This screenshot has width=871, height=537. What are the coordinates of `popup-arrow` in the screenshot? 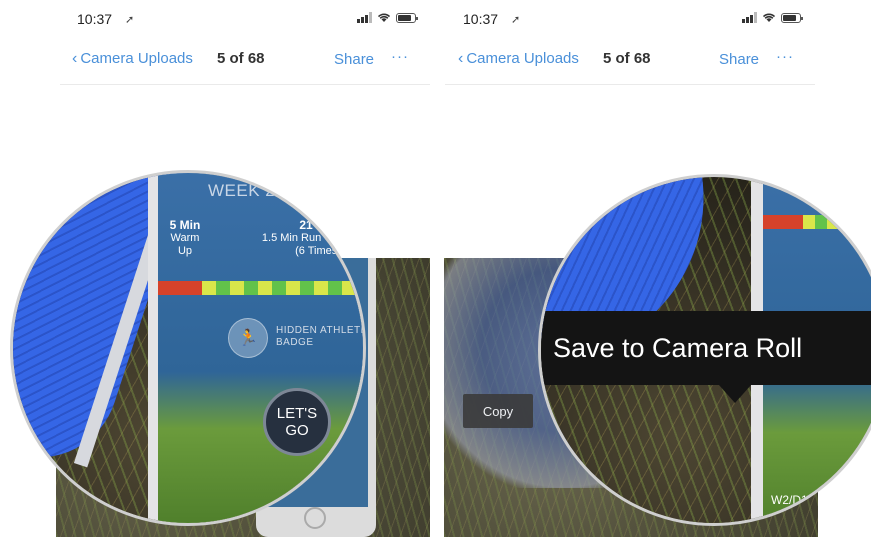 It's located at (735, 394).